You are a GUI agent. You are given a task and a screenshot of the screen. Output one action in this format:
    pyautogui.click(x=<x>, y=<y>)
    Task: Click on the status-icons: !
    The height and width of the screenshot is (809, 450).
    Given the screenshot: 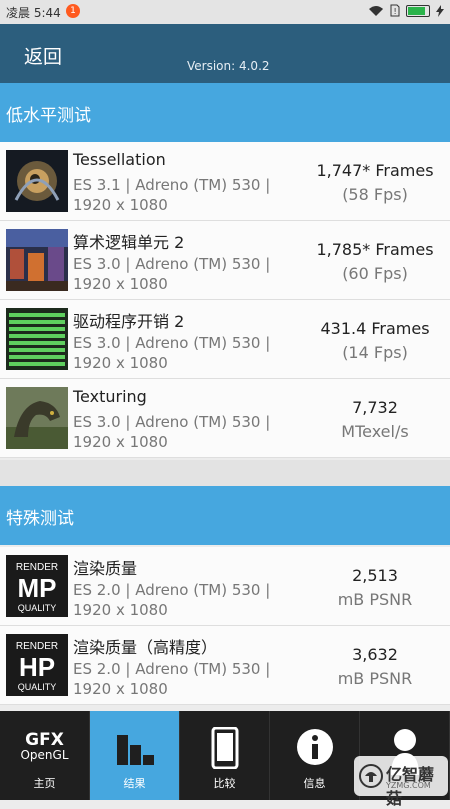 What is the action you would take?
    pyautogui.click(x=406, y=10)
    